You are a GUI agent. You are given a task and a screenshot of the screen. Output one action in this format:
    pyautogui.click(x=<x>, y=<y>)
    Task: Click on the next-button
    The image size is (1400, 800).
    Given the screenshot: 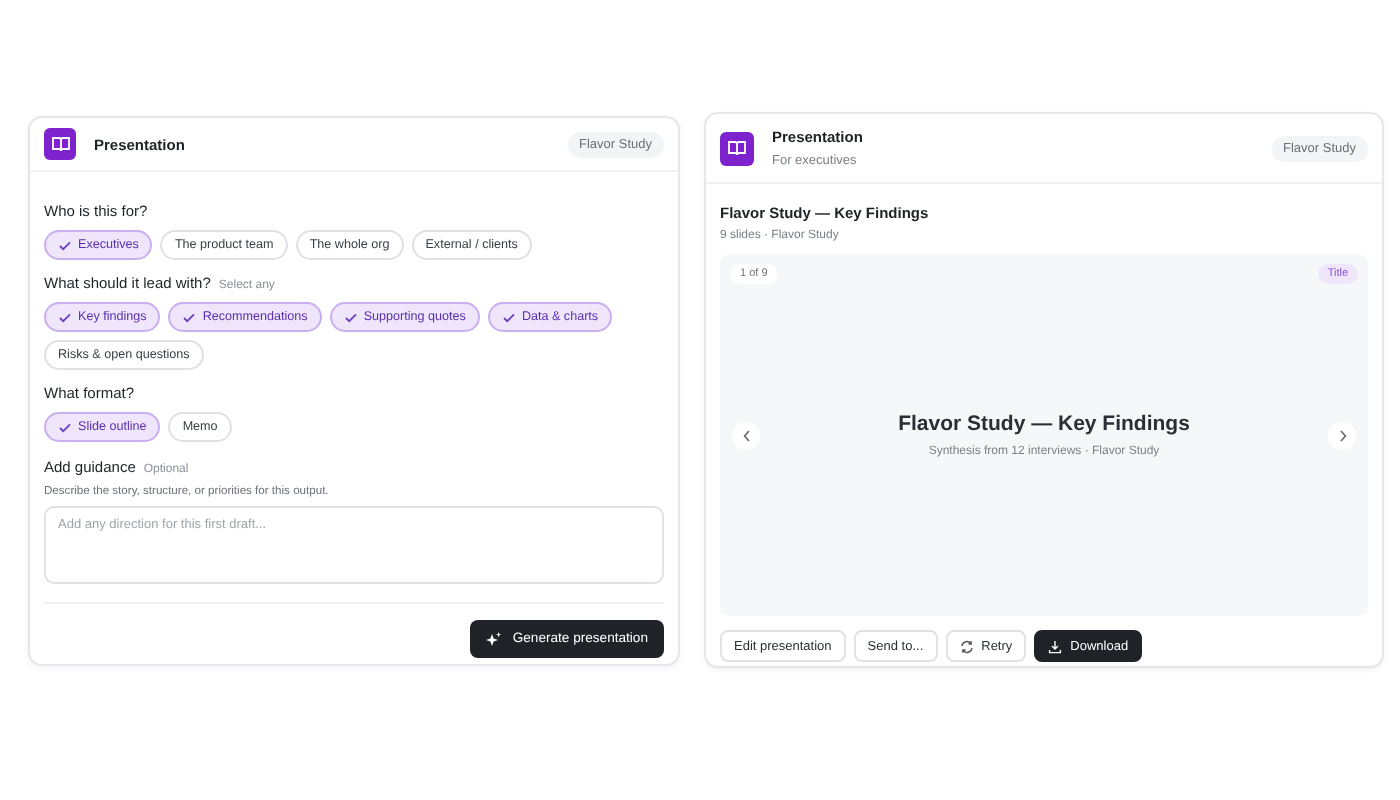 What is the action you would take?
    pyautogui.click(x=1342, y=435)
    